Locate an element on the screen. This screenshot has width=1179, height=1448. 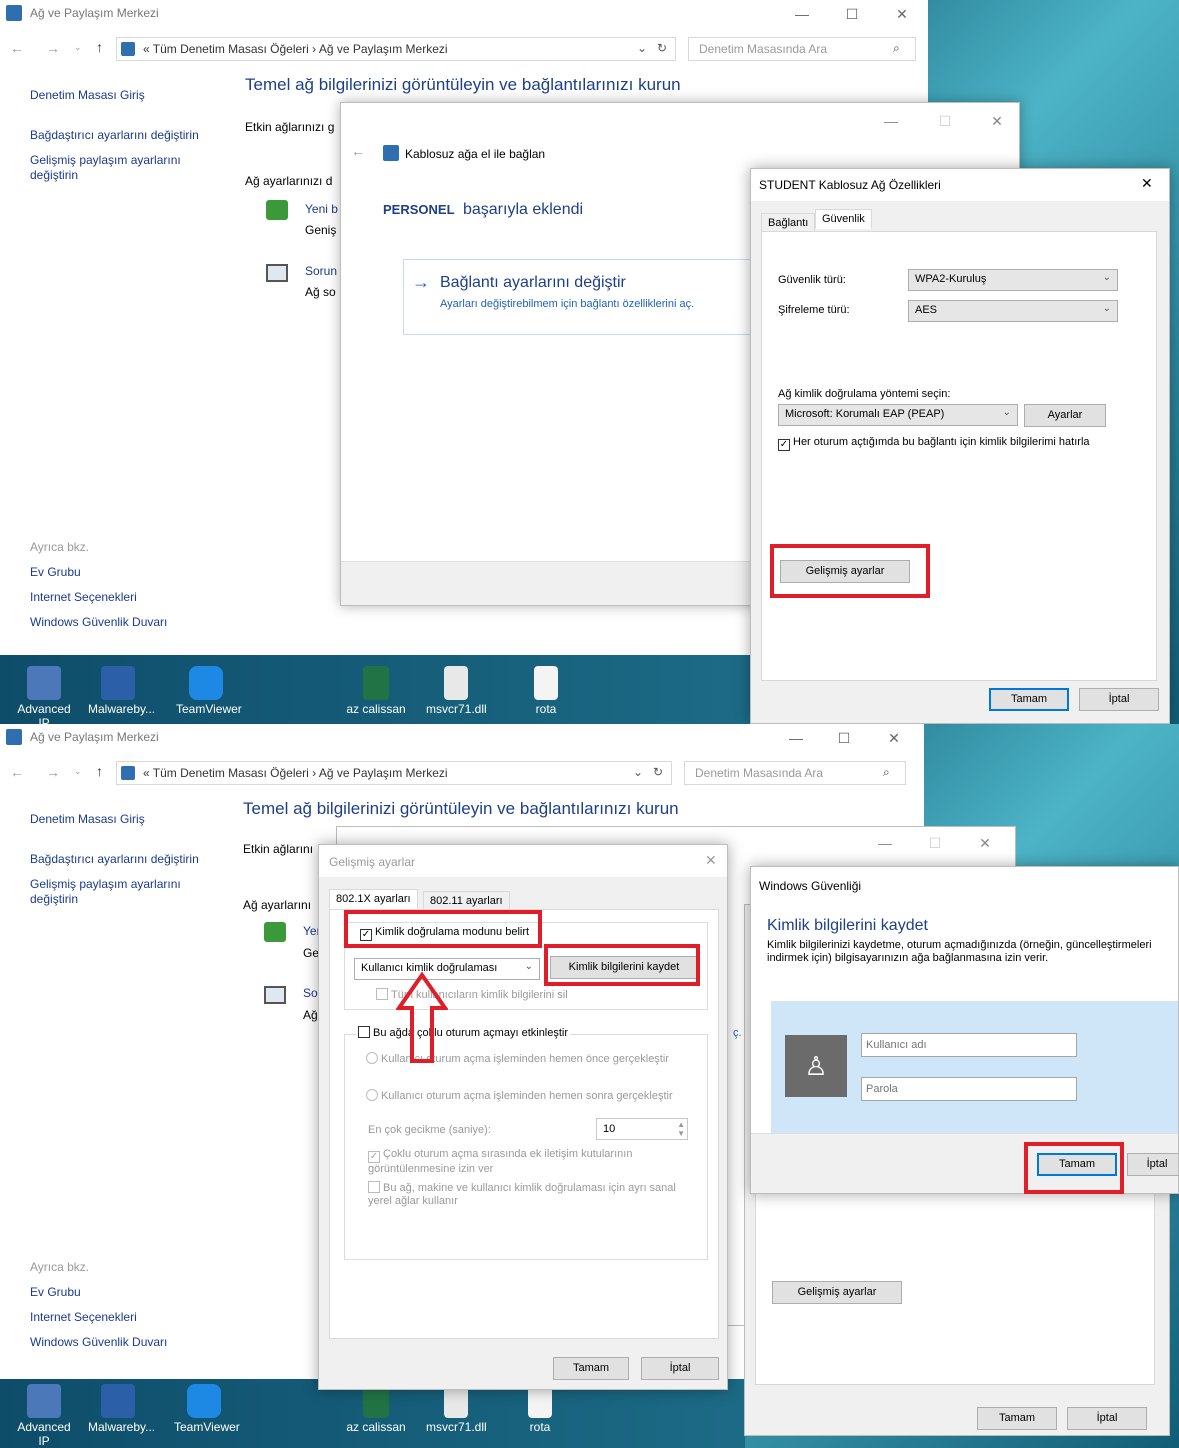
troubleshoot-link: Sorun is located at coordinates (321, 271).